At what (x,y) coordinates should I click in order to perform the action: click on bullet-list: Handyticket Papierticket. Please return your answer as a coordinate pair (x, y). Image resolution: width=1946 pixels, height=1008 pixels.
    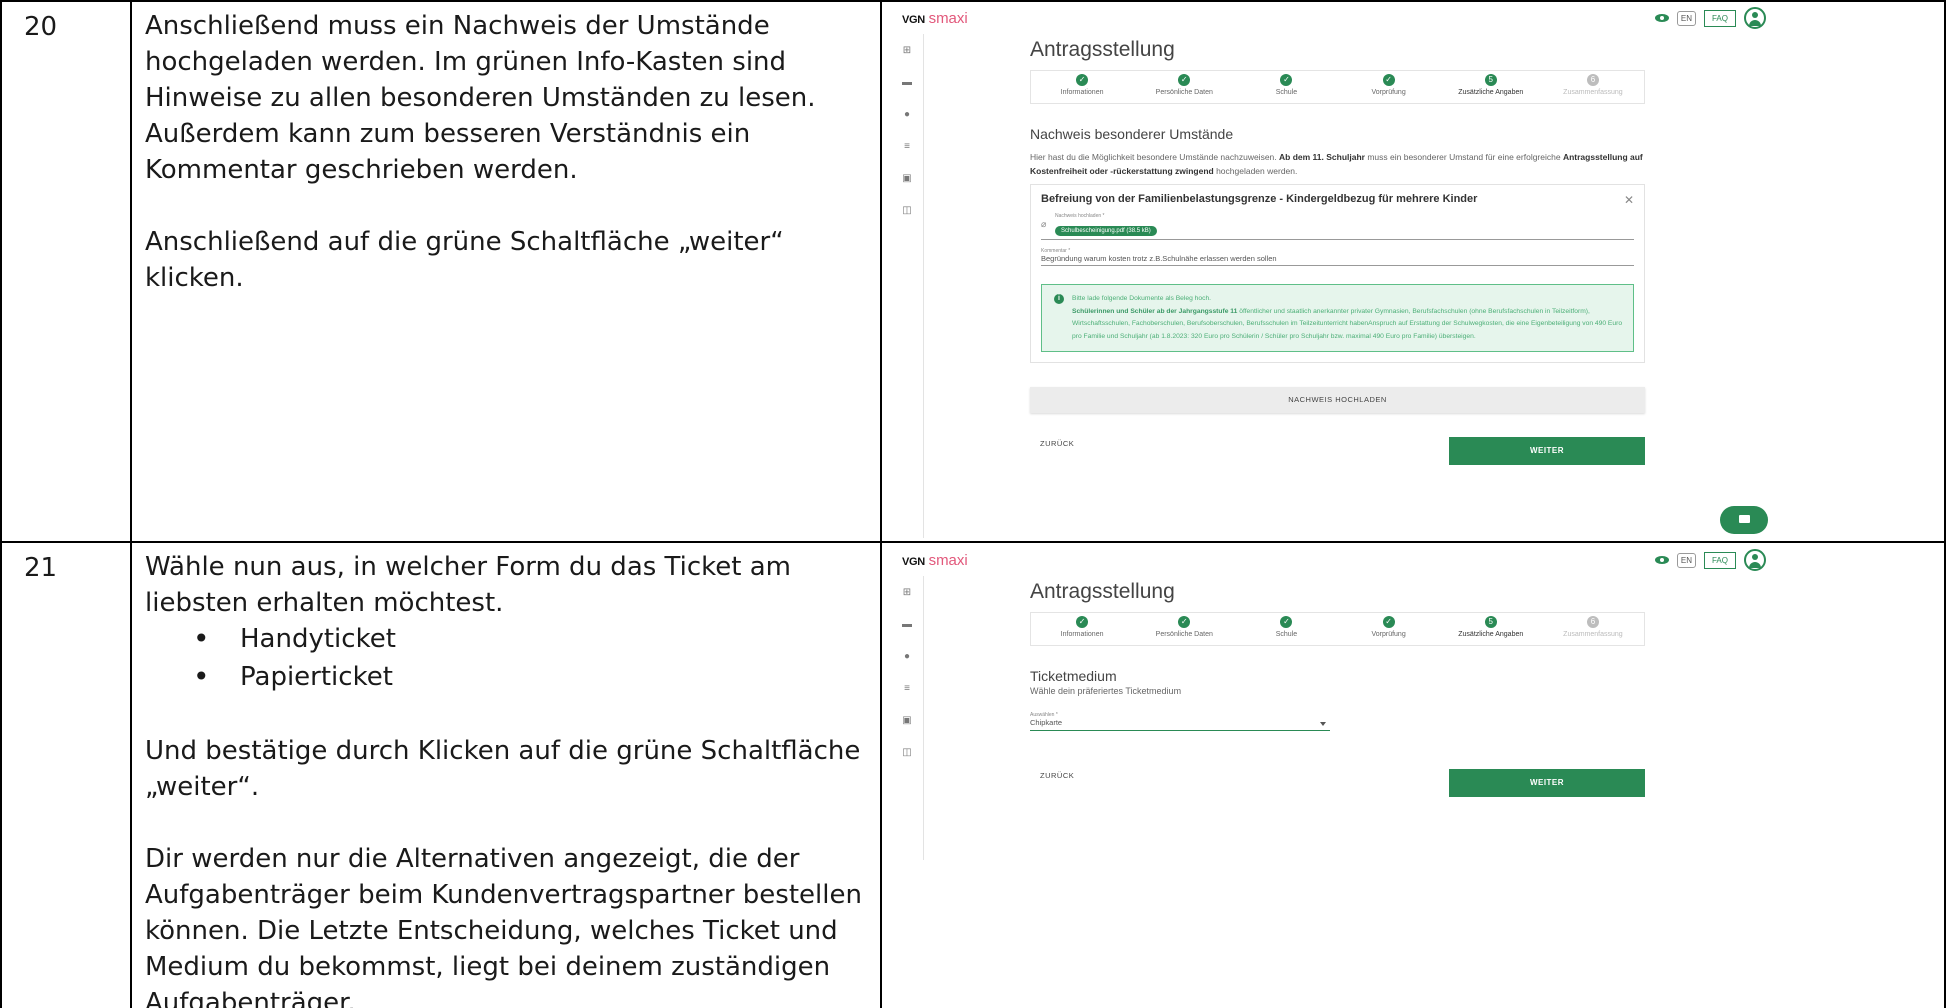
    Looking at the image, I should click on (505, 659).